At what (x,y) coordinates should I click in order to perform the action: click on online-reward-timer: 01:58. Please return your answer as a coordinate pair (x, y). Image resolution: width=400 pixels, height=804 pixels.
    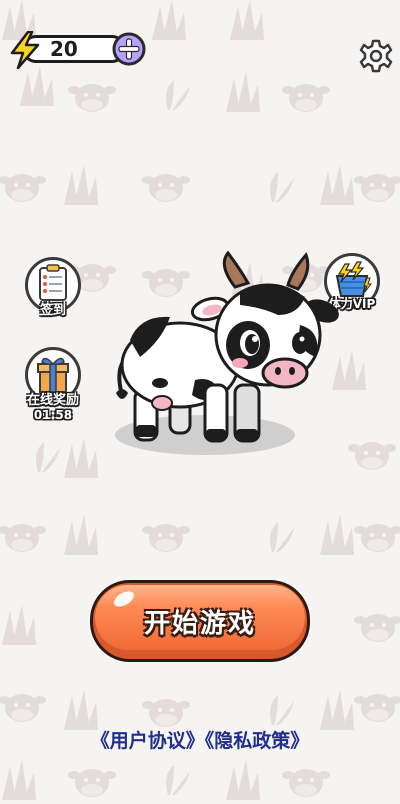
    Looking at the image, I should click on (53, 415).